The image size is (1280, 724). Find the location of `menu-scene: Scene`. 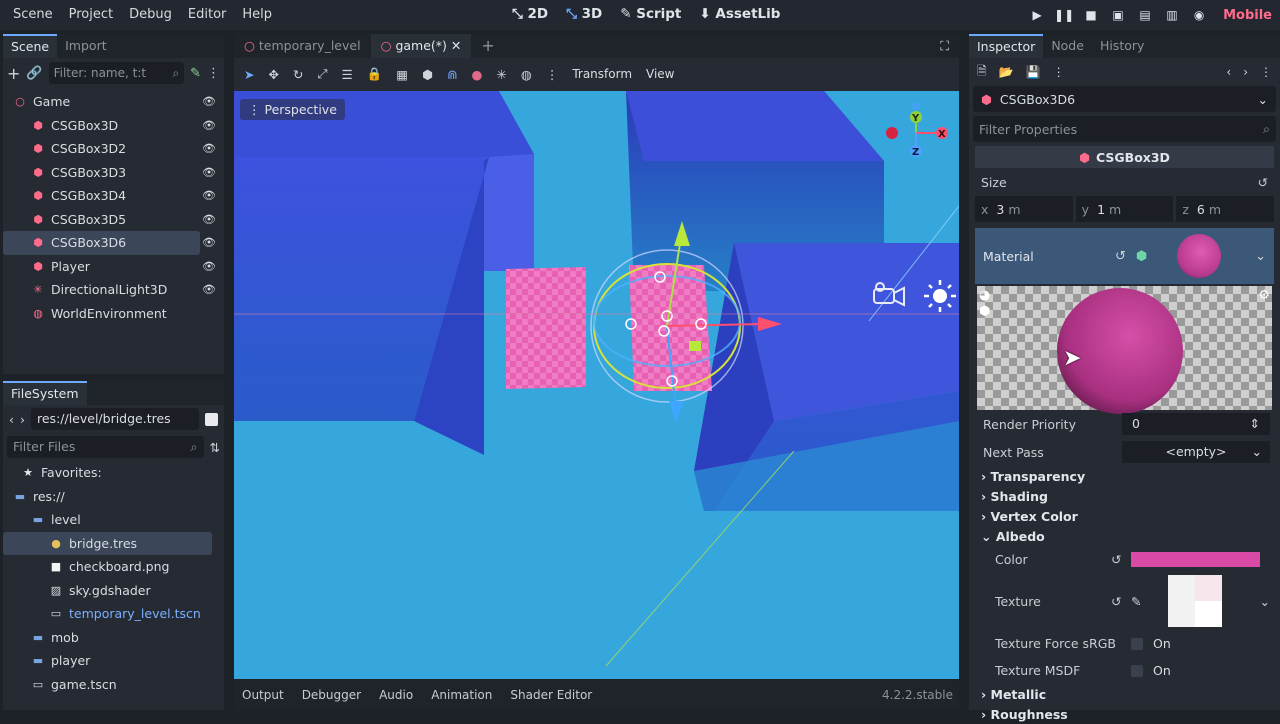

menu-scene: Scene is located at coordinates (33, 15).